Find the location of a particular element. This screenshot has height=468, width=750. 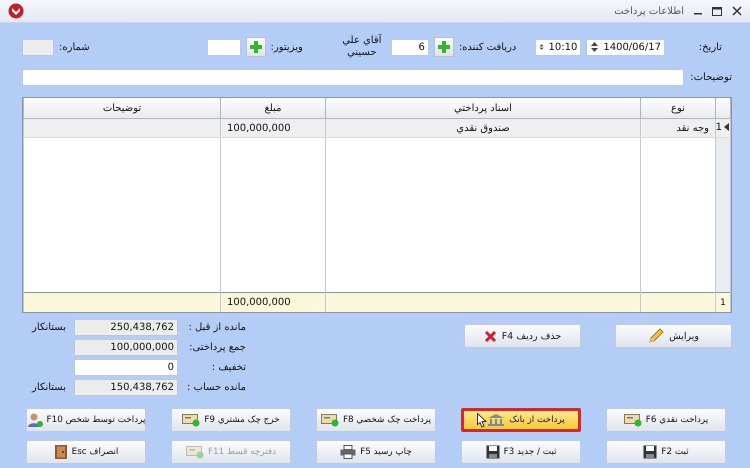

action-button: ثبت F2 is located at coordinates (666, 452).